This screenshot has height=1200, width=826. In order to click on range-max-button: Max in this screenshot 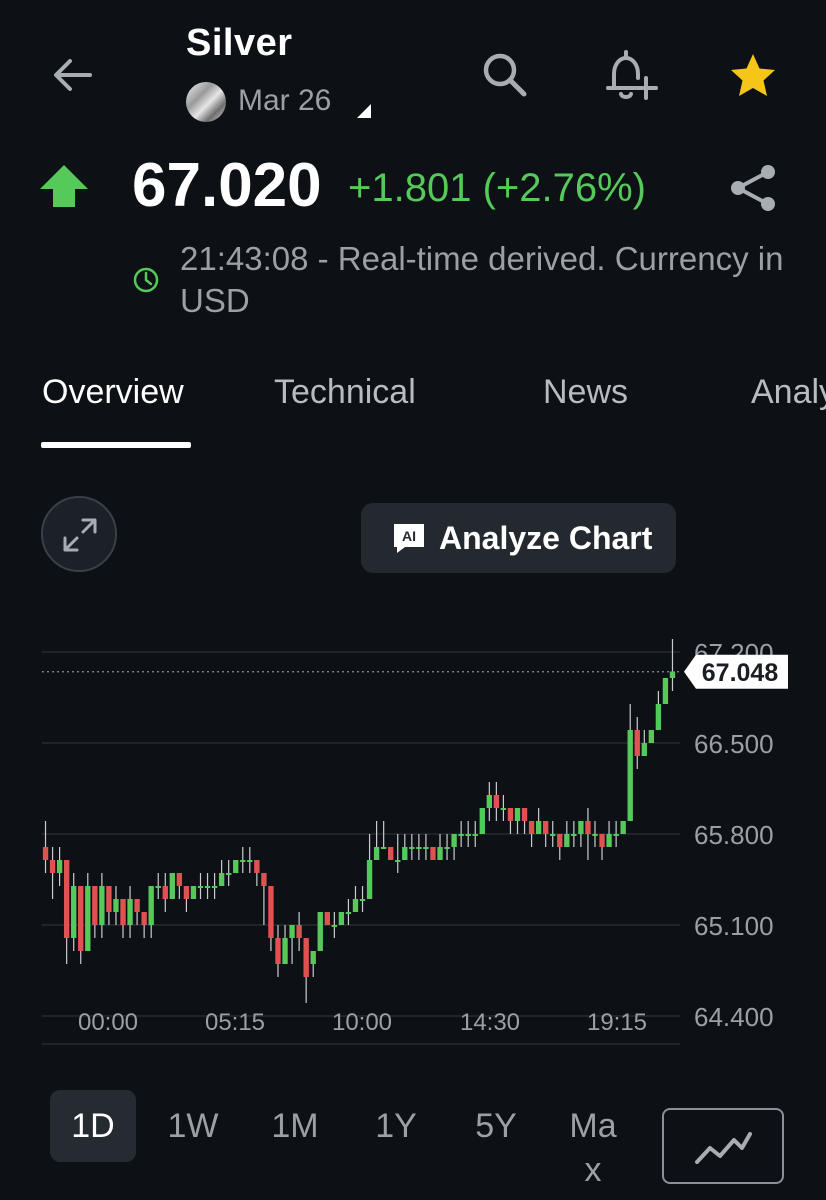, I will do `click(593, 1141)`.